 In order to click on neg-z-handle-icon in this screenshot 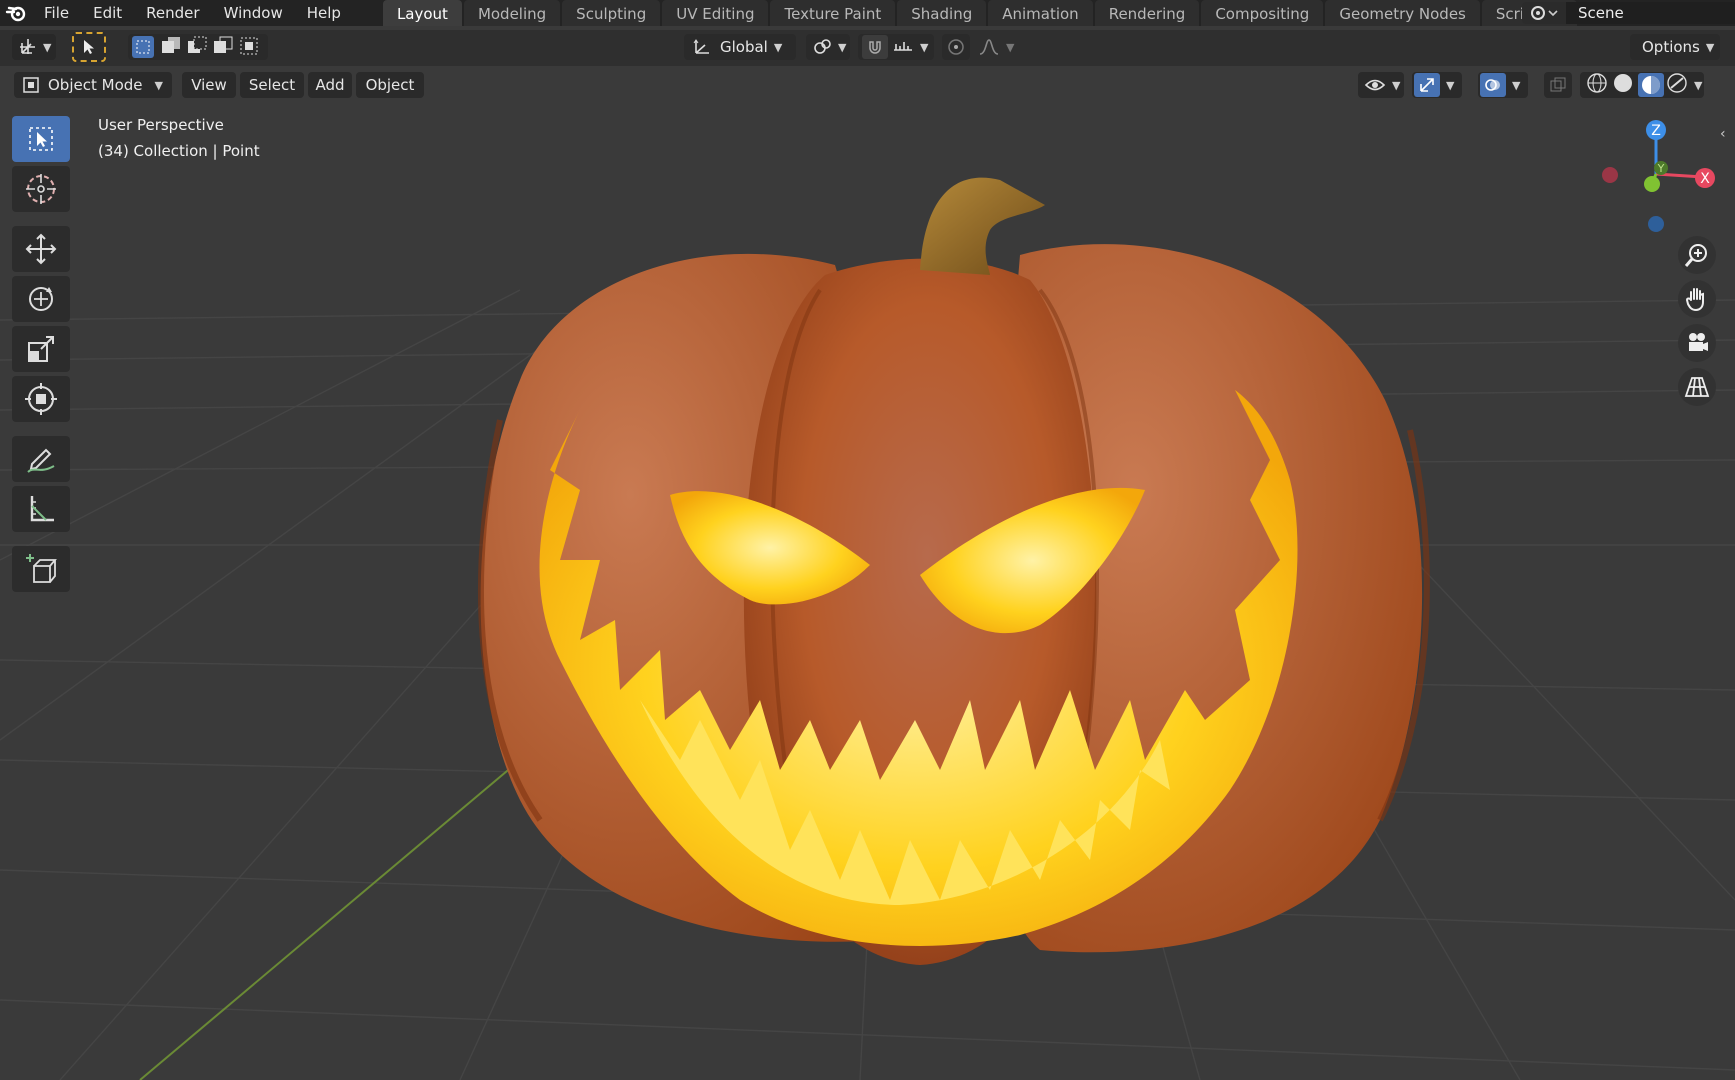, I will do `click(1656, 224)`.